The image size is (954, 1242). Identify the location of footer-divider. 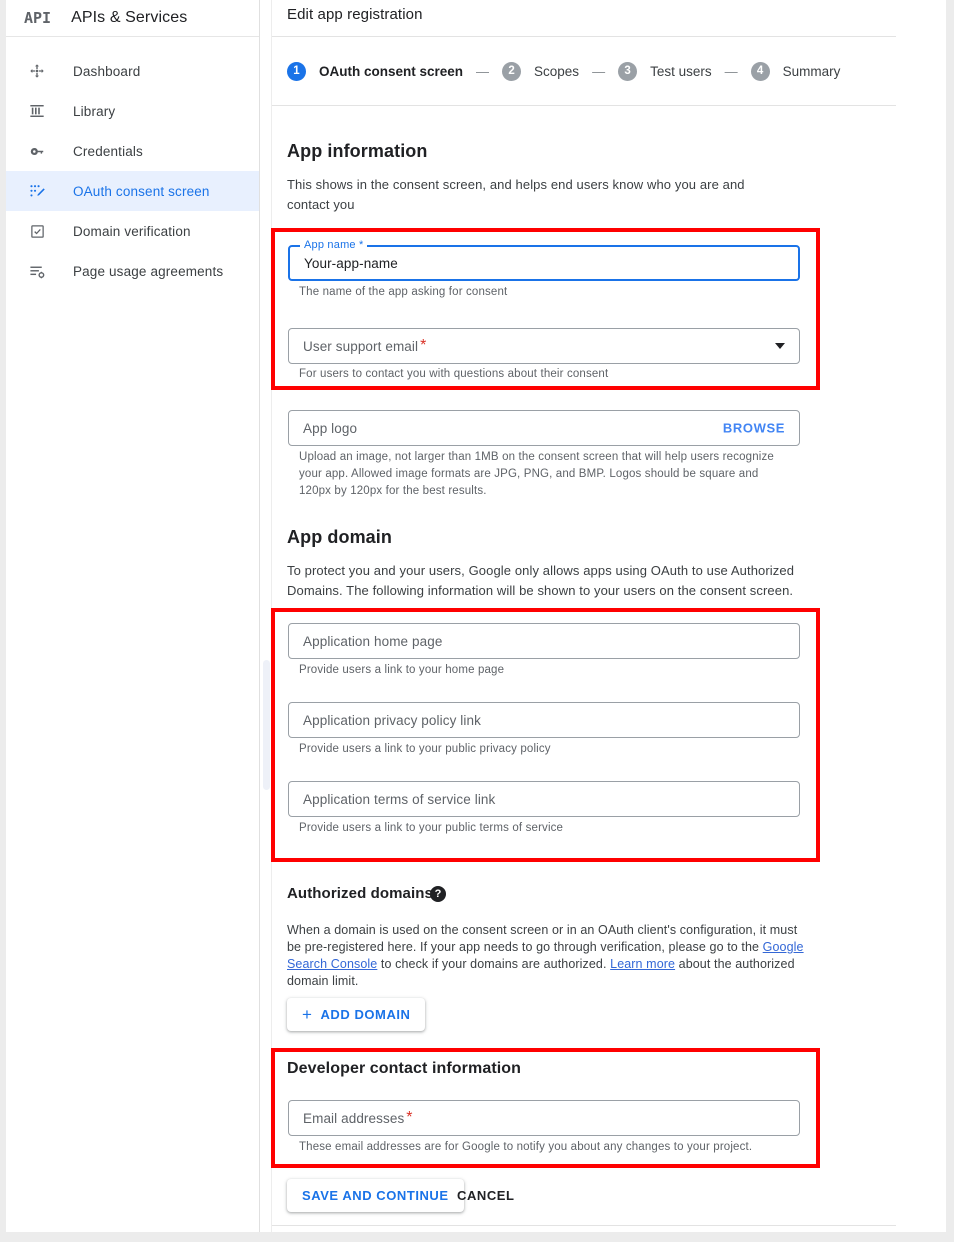
(584, 1225).